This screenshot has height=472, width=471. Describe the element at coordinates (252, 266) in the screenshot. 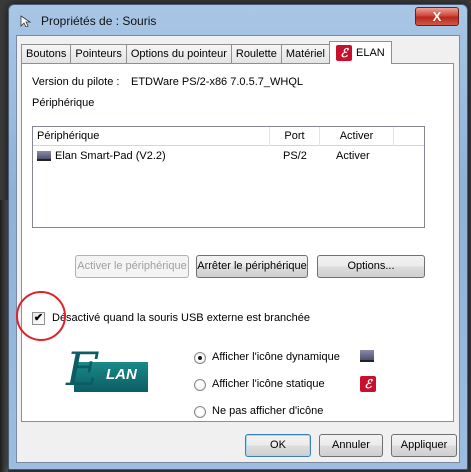

I see `stop-device-button: Arrêter le périphérique` at that location.